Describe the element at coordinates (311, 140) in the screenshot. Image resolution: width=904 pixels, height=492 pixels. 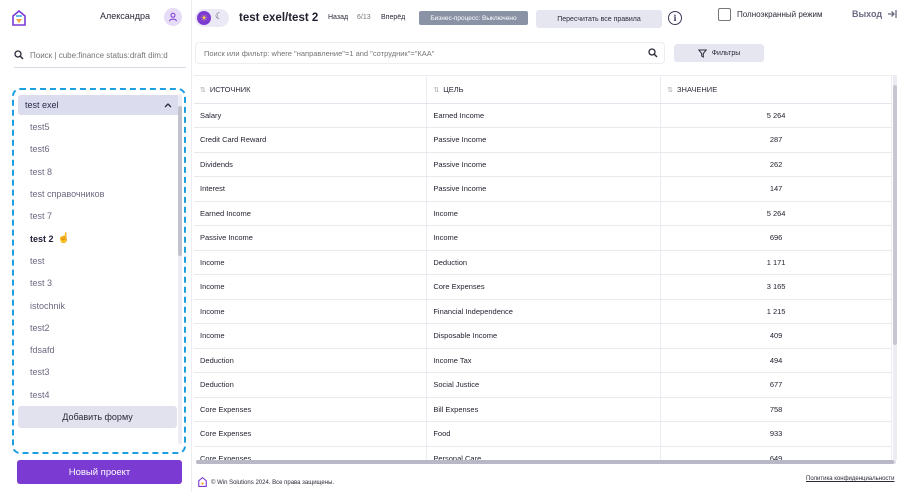
I see `cell-source: Credit Card Reward` at that location.